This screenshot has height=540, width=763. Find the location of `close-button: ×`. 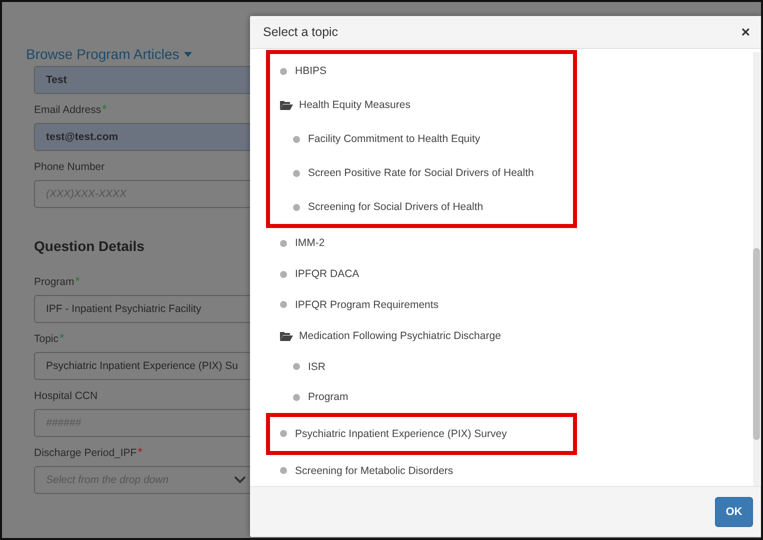

close-button: × is located at coordinates (745, 32).